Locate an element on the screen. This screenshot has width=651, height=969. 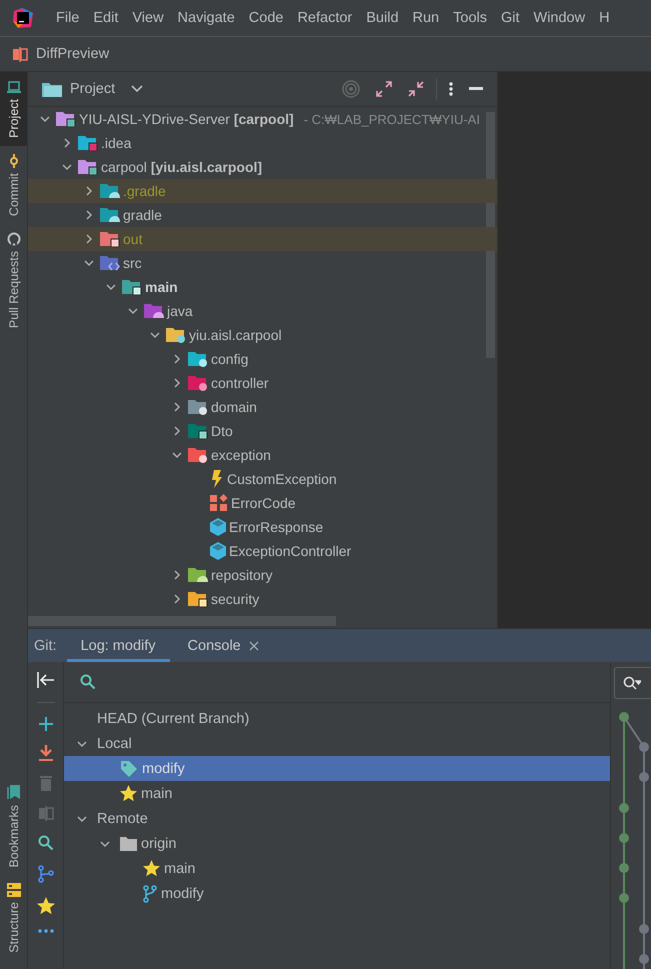
tree-item: src is located at coordinates (262, 263).